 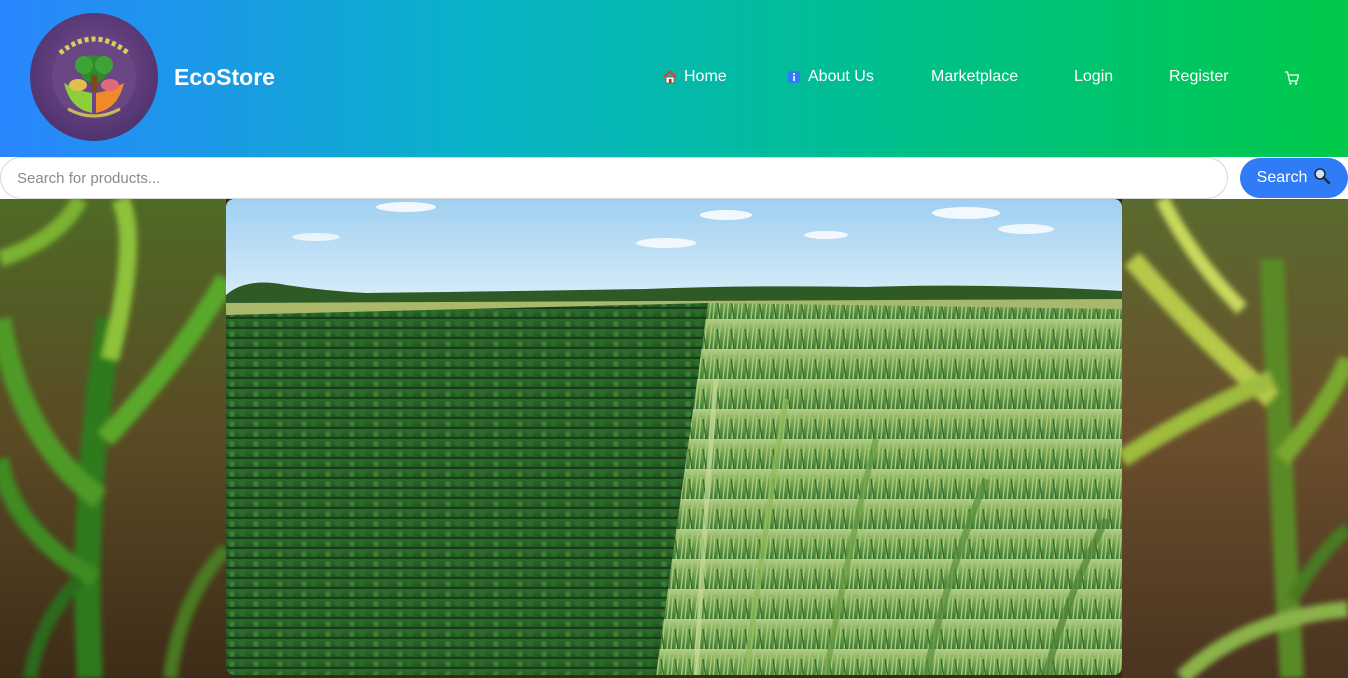 I want to click on nav-register: Register, so click(x=1199, y=77).